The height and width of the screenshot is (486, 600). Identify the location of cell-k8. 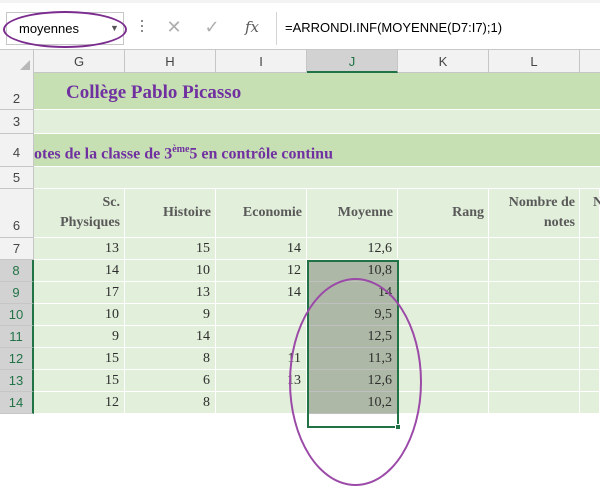
(443, 271).